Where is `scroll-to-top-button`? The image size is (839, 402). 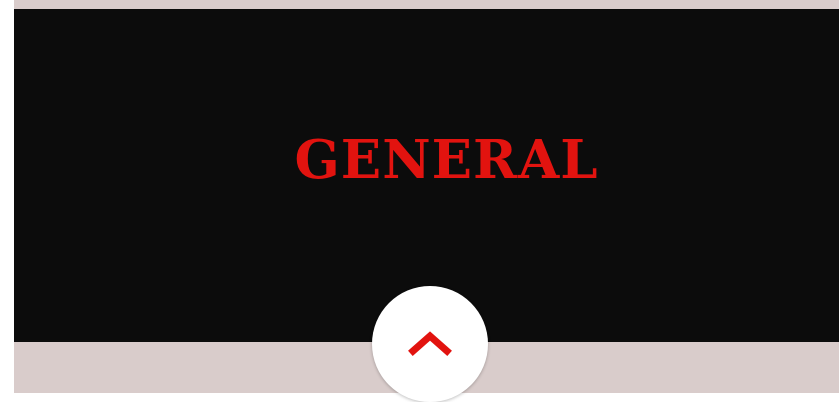 scroll-to-top-button is located at coordinates (430, 344).